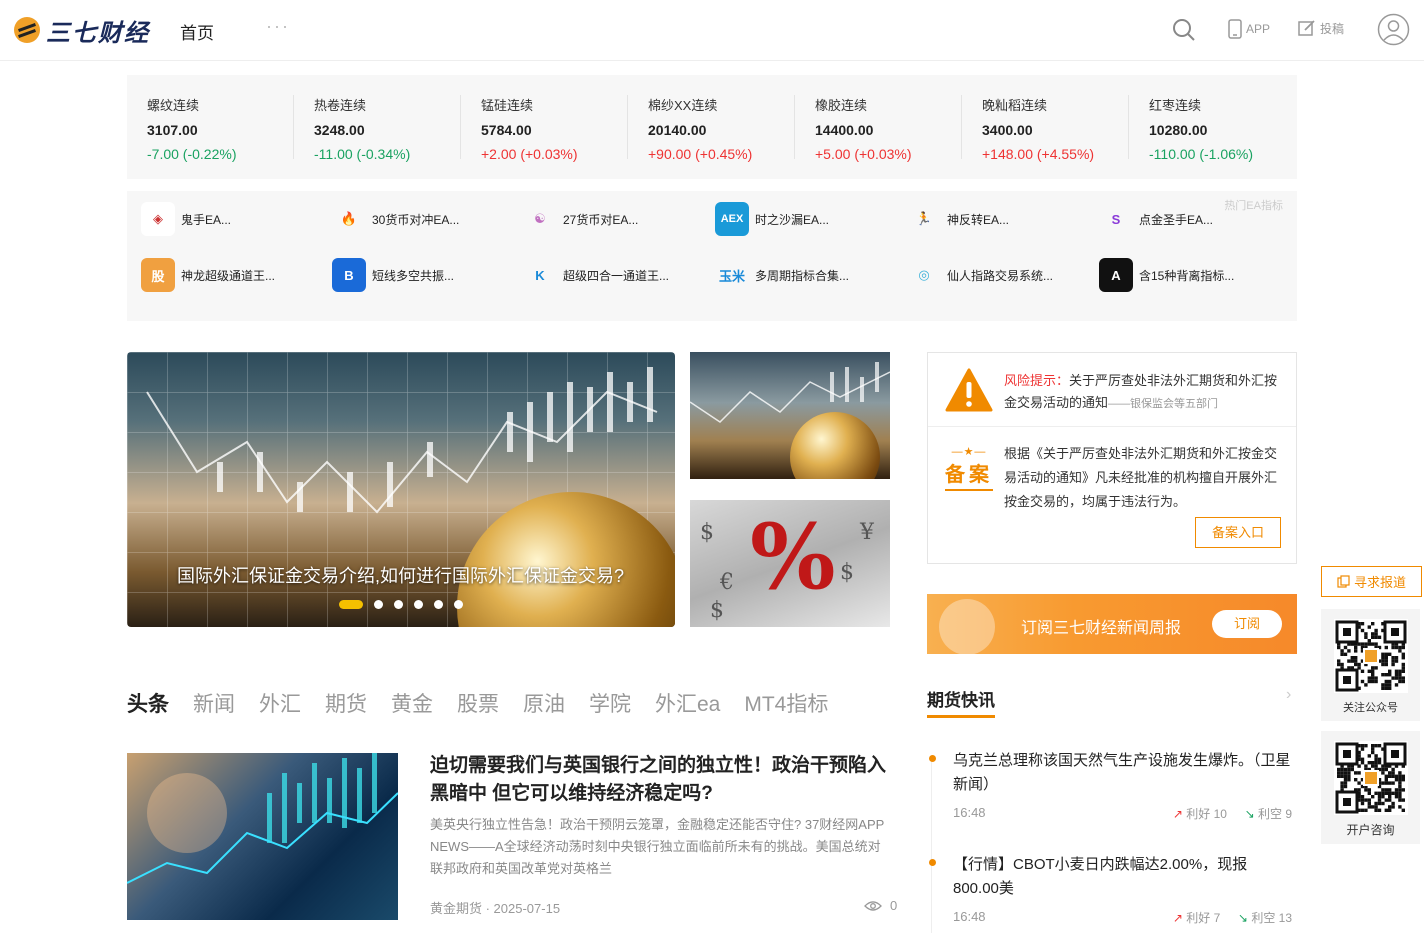 The height and width of the screenshot is (933, 1424). I want to click on quote-price: 14400.00, so click(844, 130).